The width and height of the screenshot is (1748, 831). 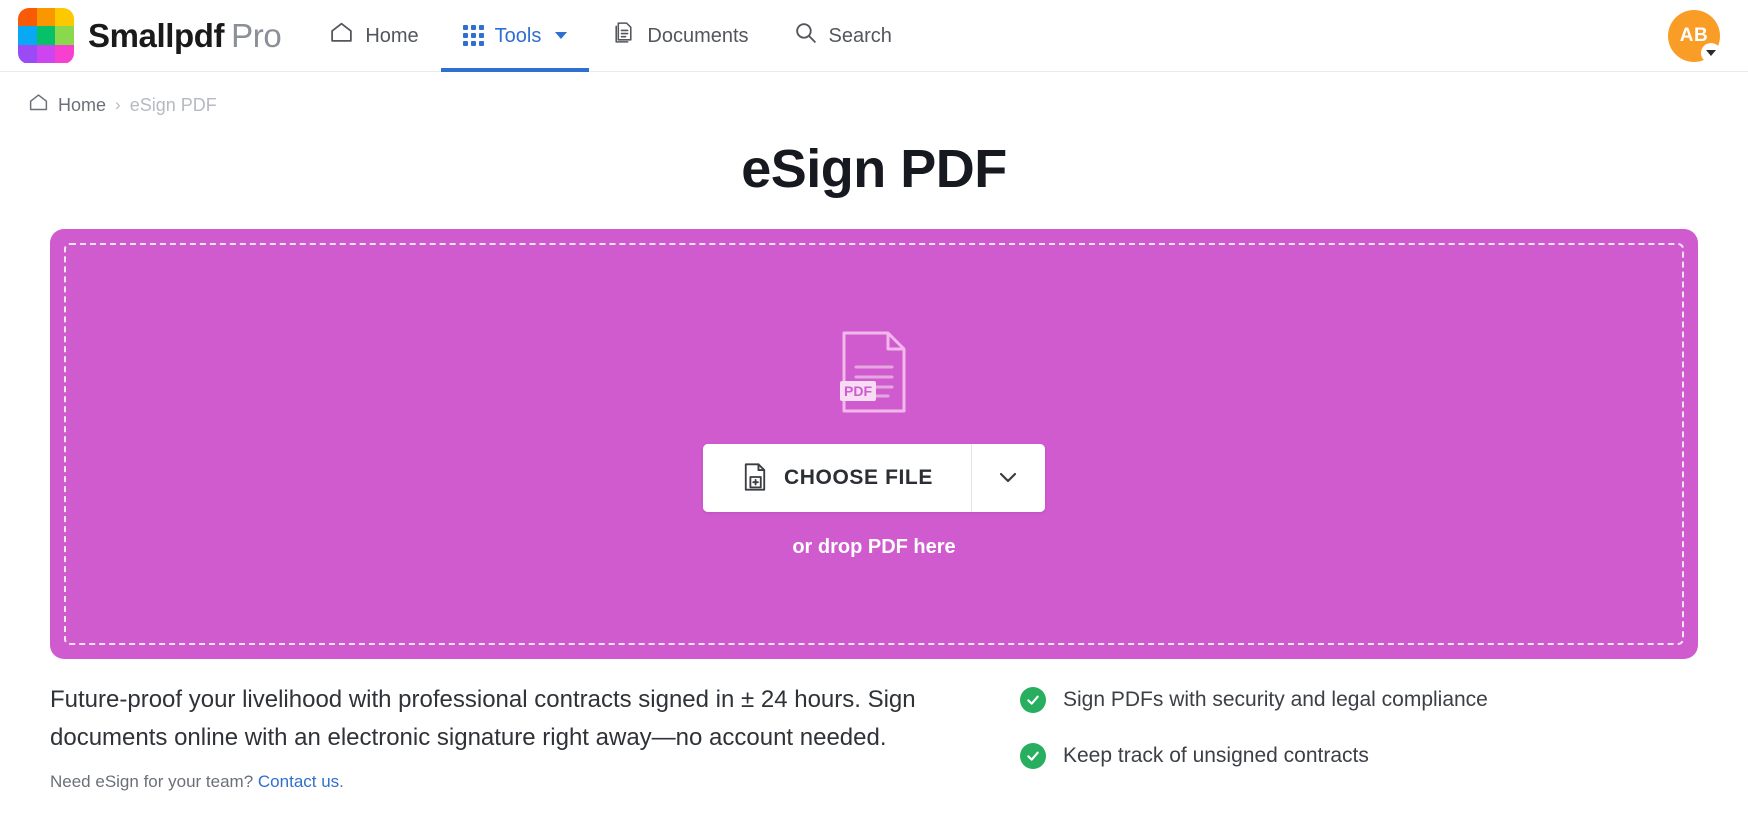 I want to click on breadcrumb-item-esign-pdf: eSign PDF, so click(x=173, y=104).